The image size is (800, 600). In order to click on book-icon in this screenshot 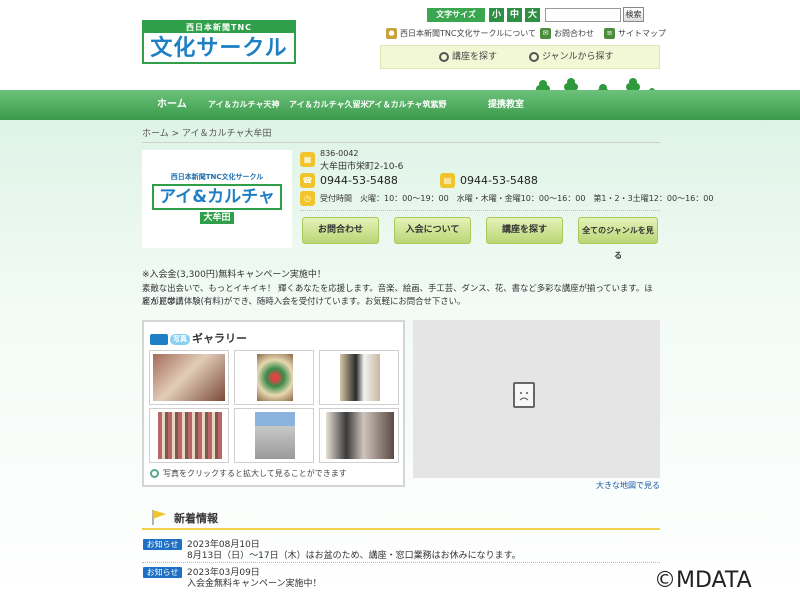, I will do `click(159, 339)`.